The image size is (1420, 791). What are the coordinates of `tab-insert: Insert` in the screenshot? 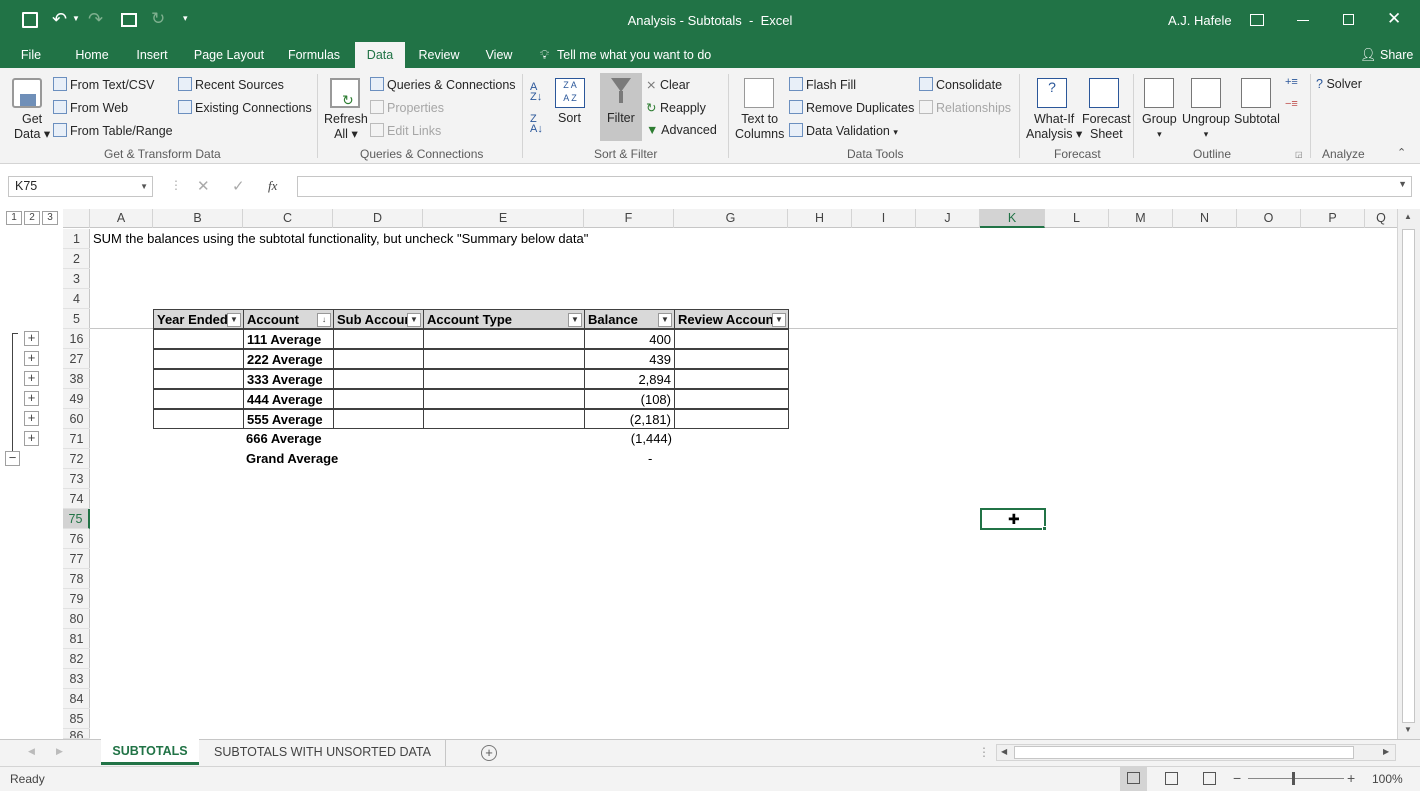 It's located at (152, 55).